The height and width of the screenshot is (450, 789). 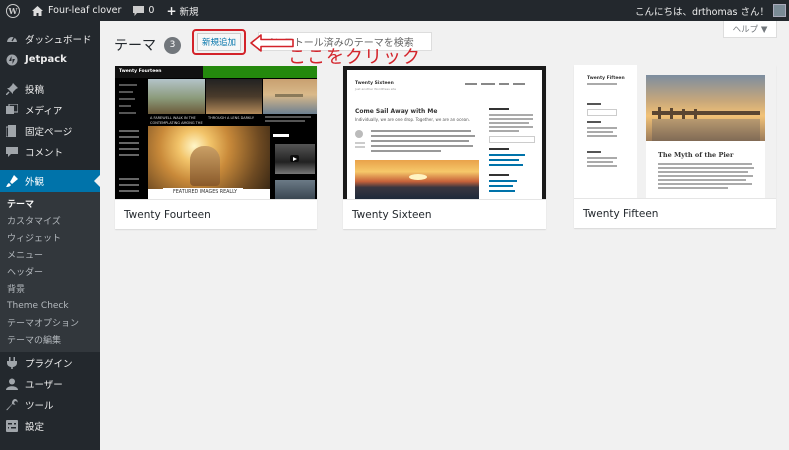 I want to click on menu-jetpack-label: Jetpack, so click(x=46, y=59).